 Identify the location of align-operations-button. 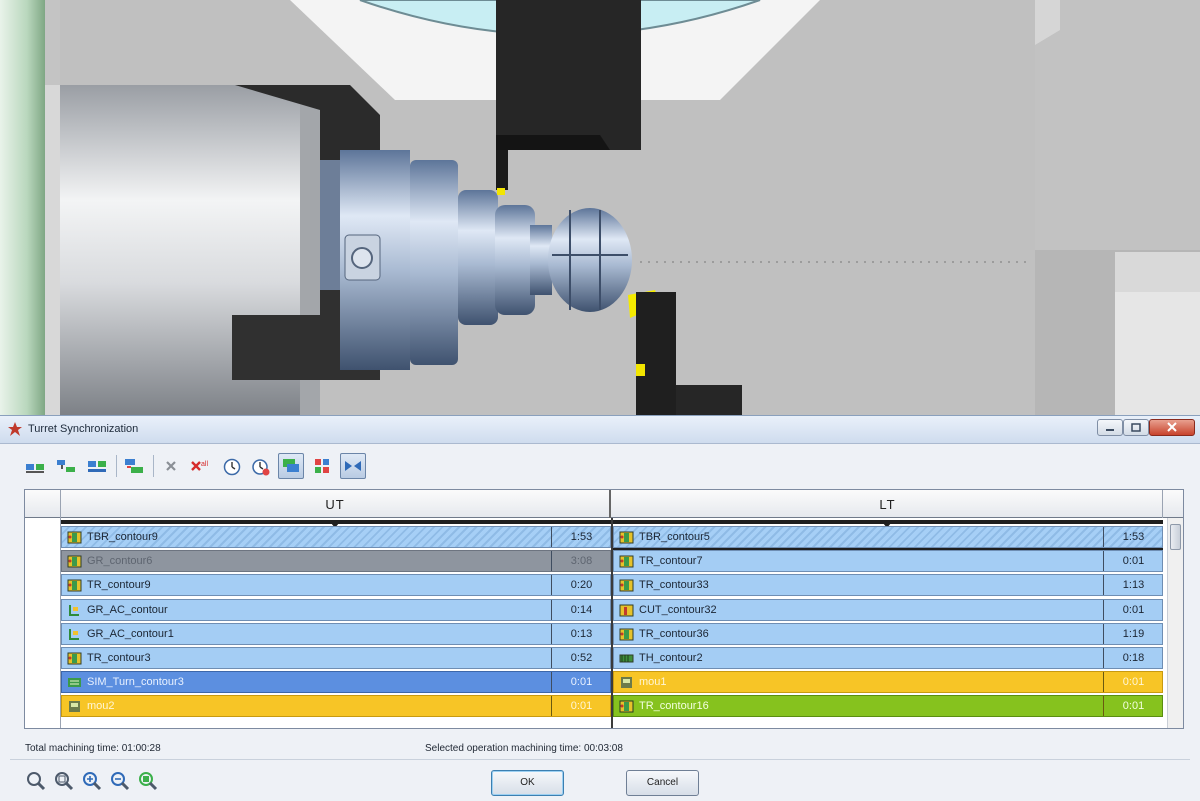
(66, 466).